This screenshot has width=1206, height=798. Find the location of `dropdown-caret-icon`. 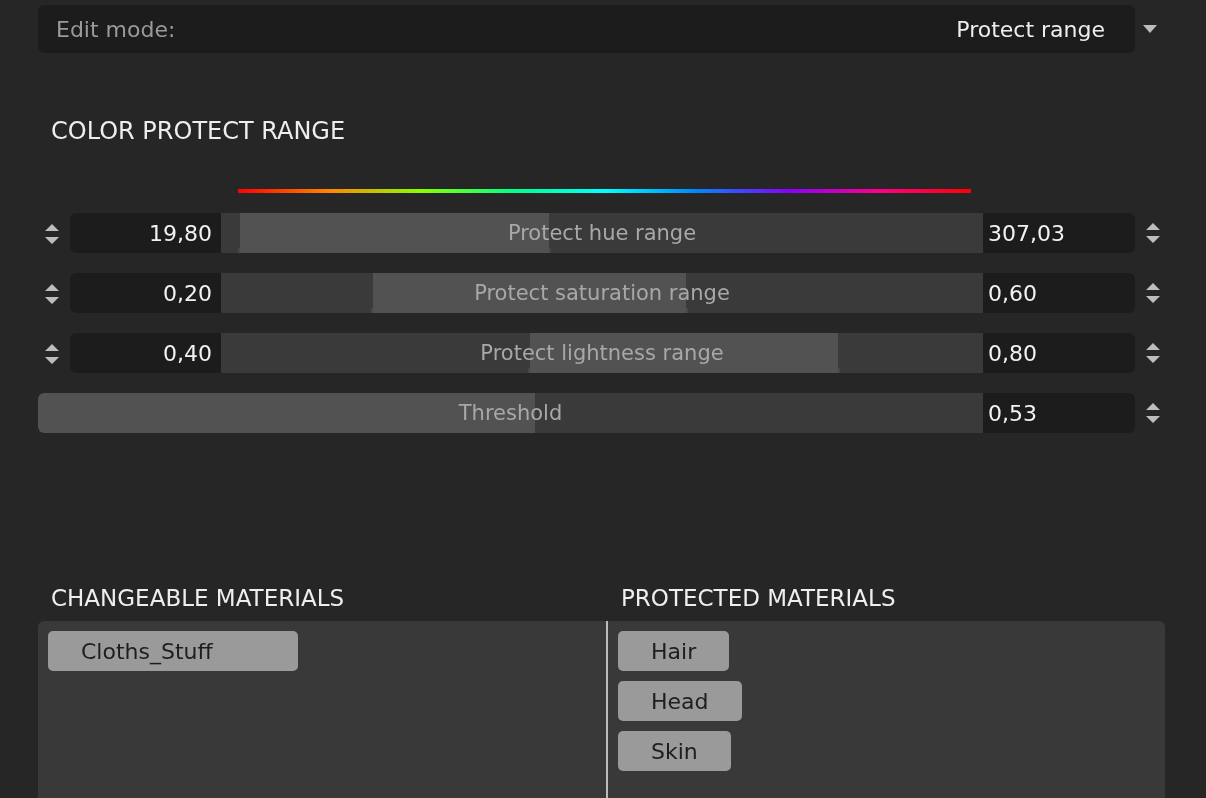

dropdown-caret-icon is located at coordinates (1150, 29).